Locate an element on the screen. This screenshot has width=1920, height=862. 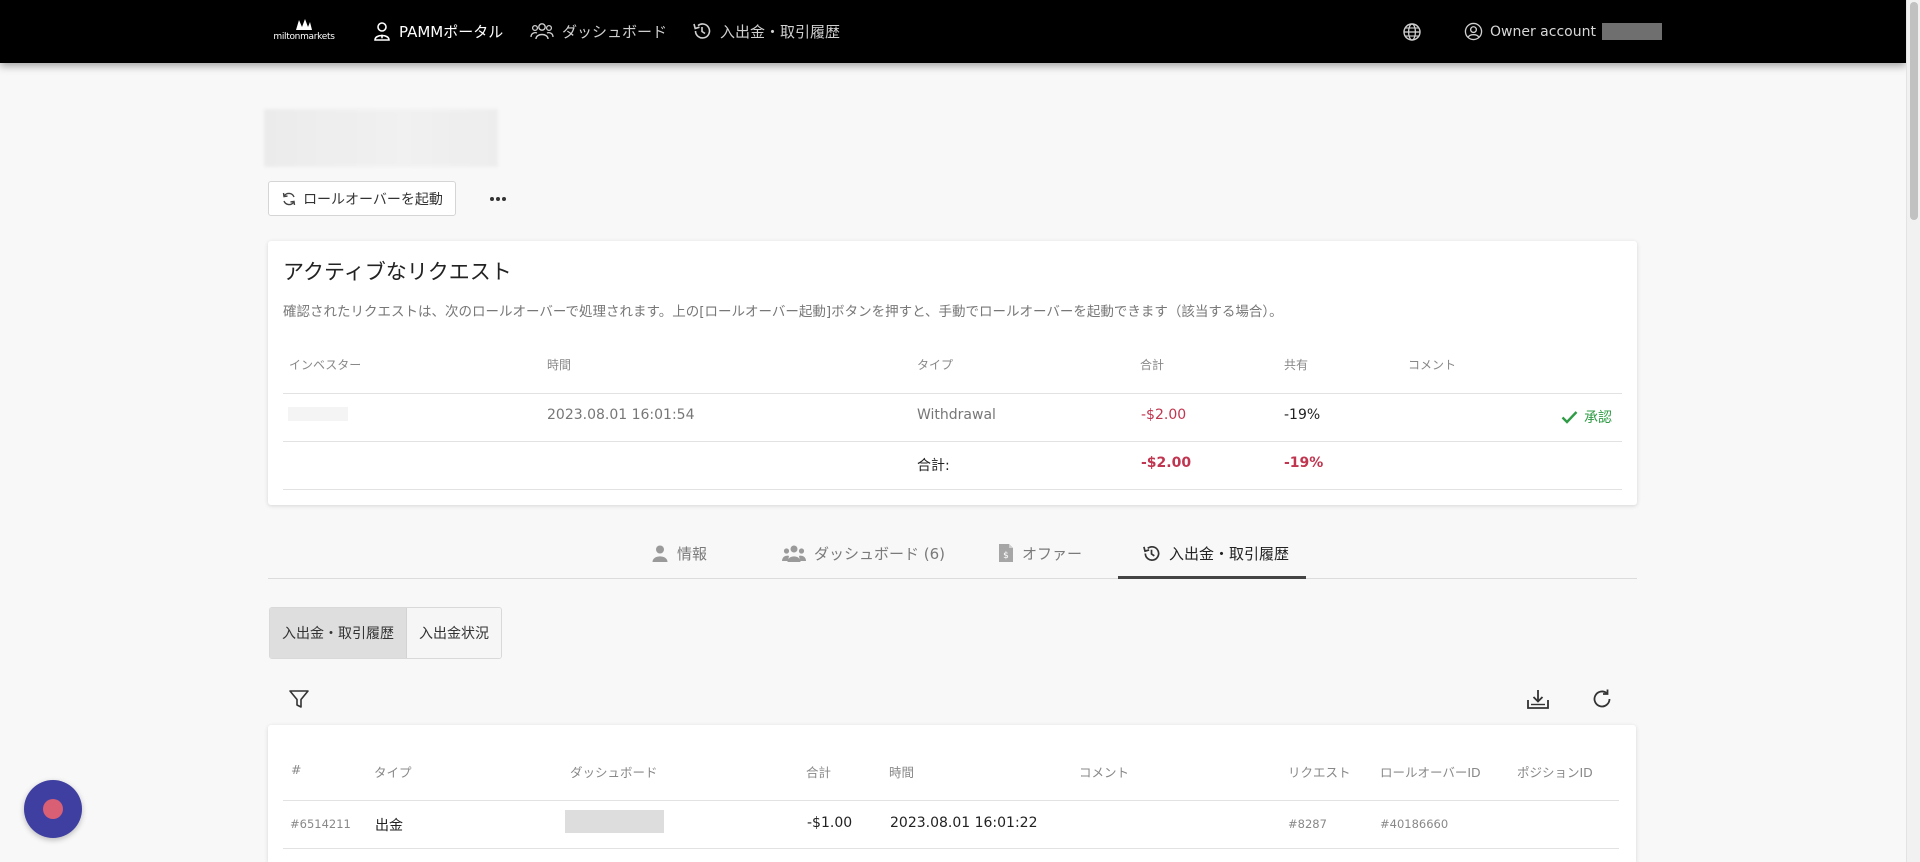
check-icon is located at coordinates (1569, 417).